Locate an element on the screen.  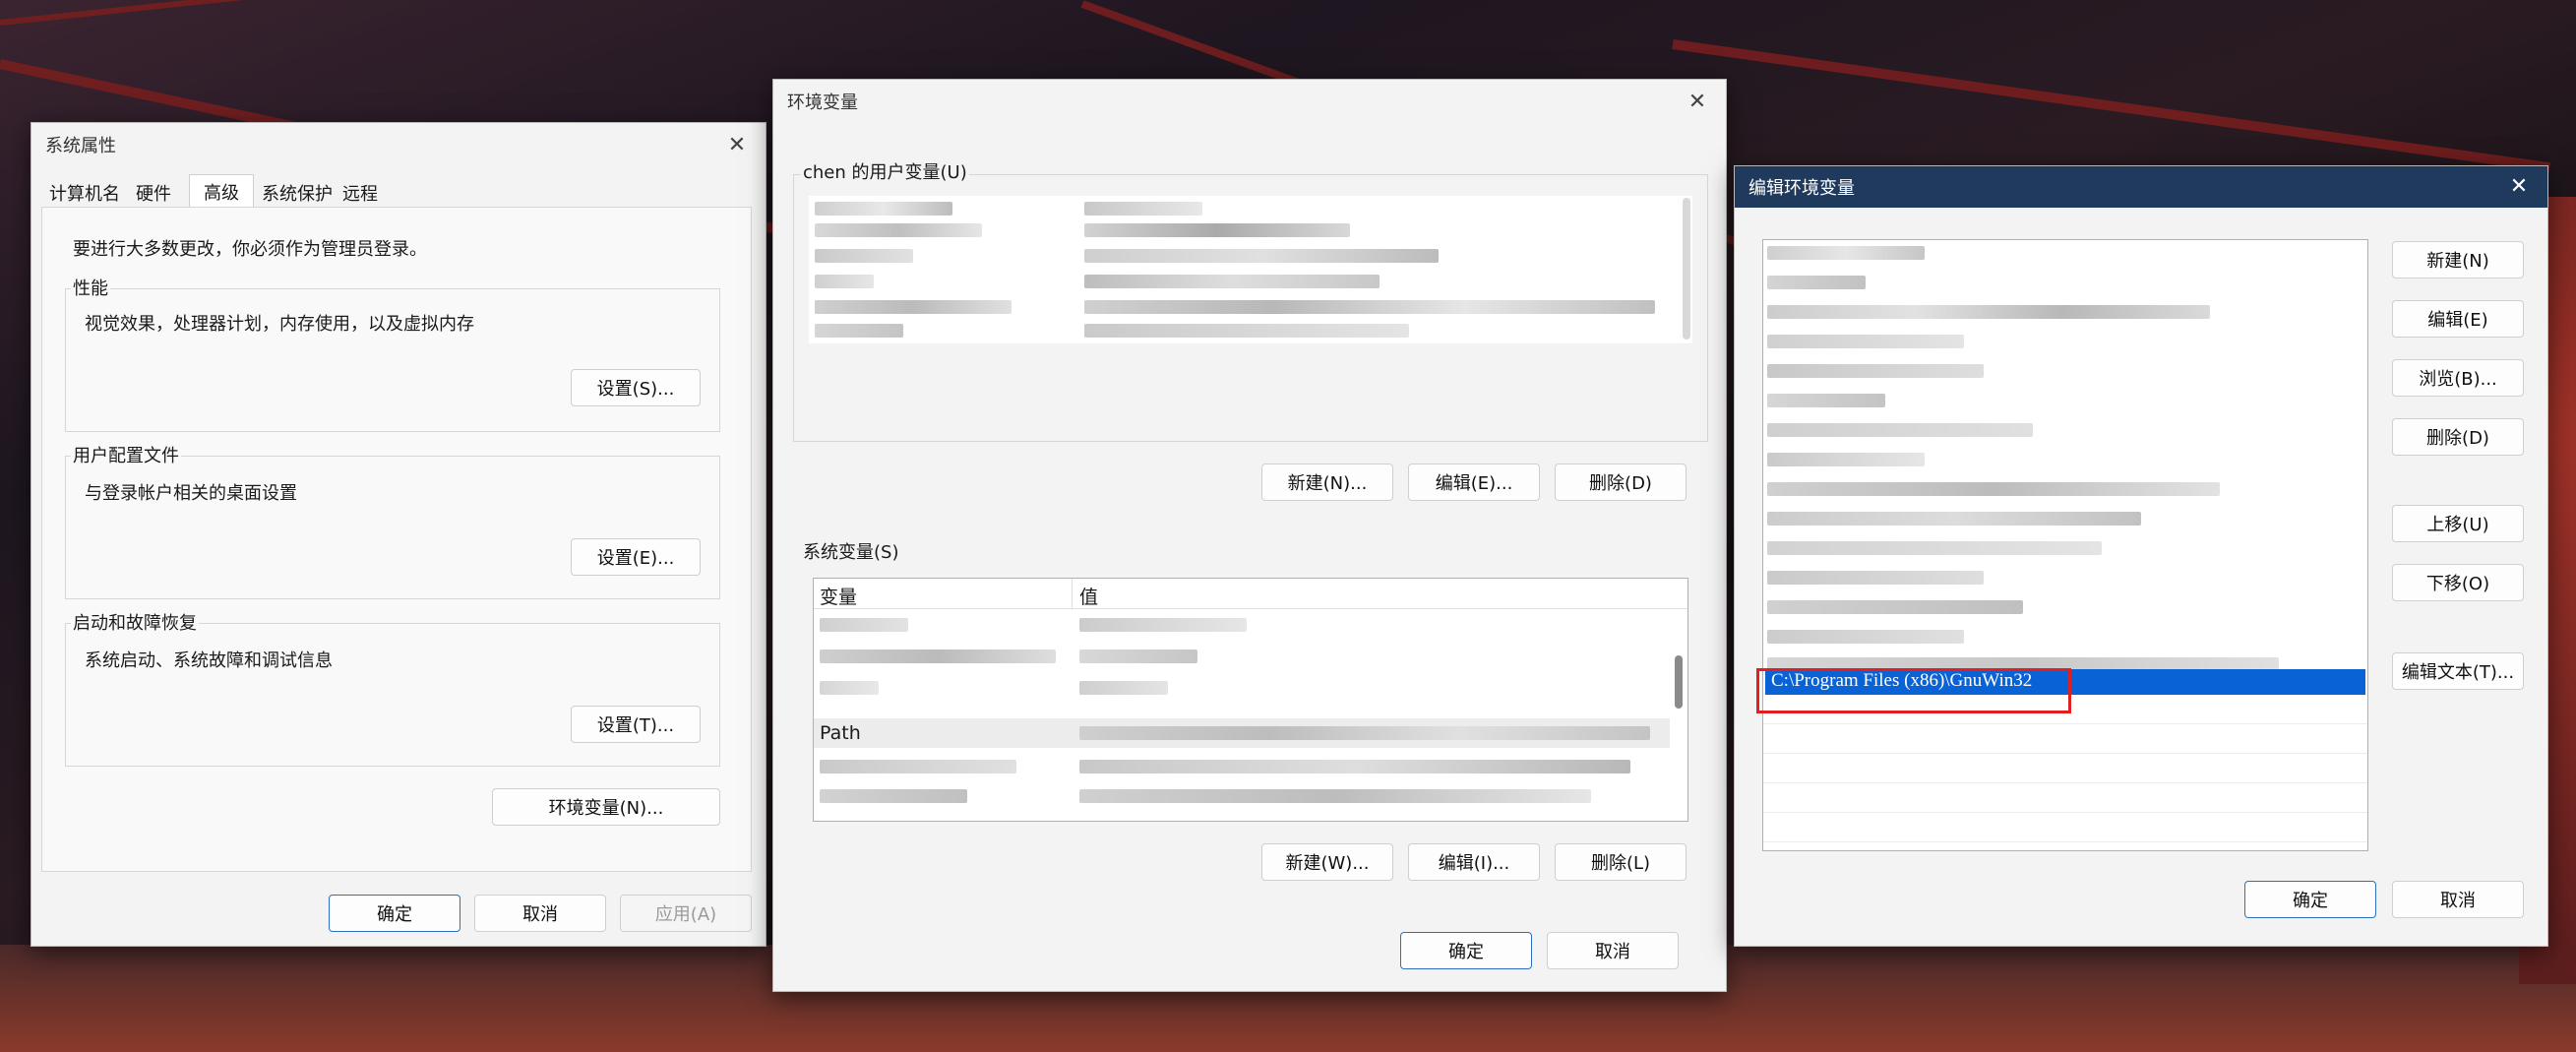
new-button: 新建(N) is located at coordinates (2458, 259).